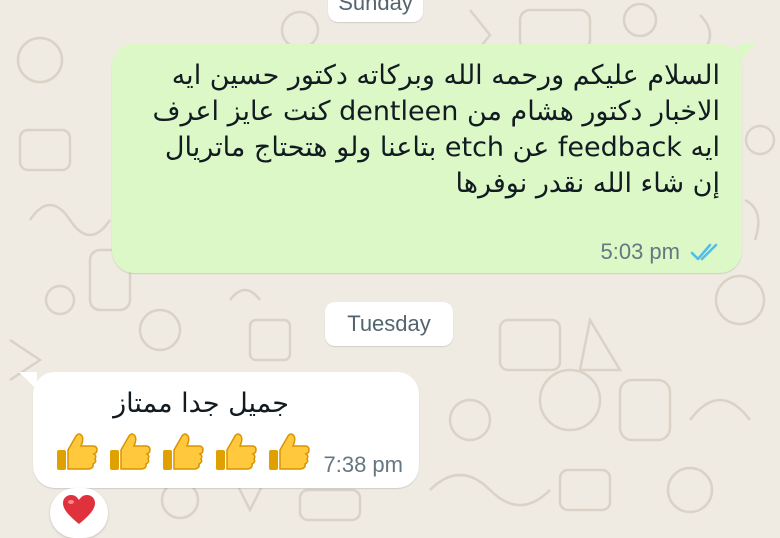 Image resolution: width=780 pixels, height=538 pixels. I want to click on incoming-message-bubble: جميل جدا ممتاز 7:38 pm, so click(219, 430).